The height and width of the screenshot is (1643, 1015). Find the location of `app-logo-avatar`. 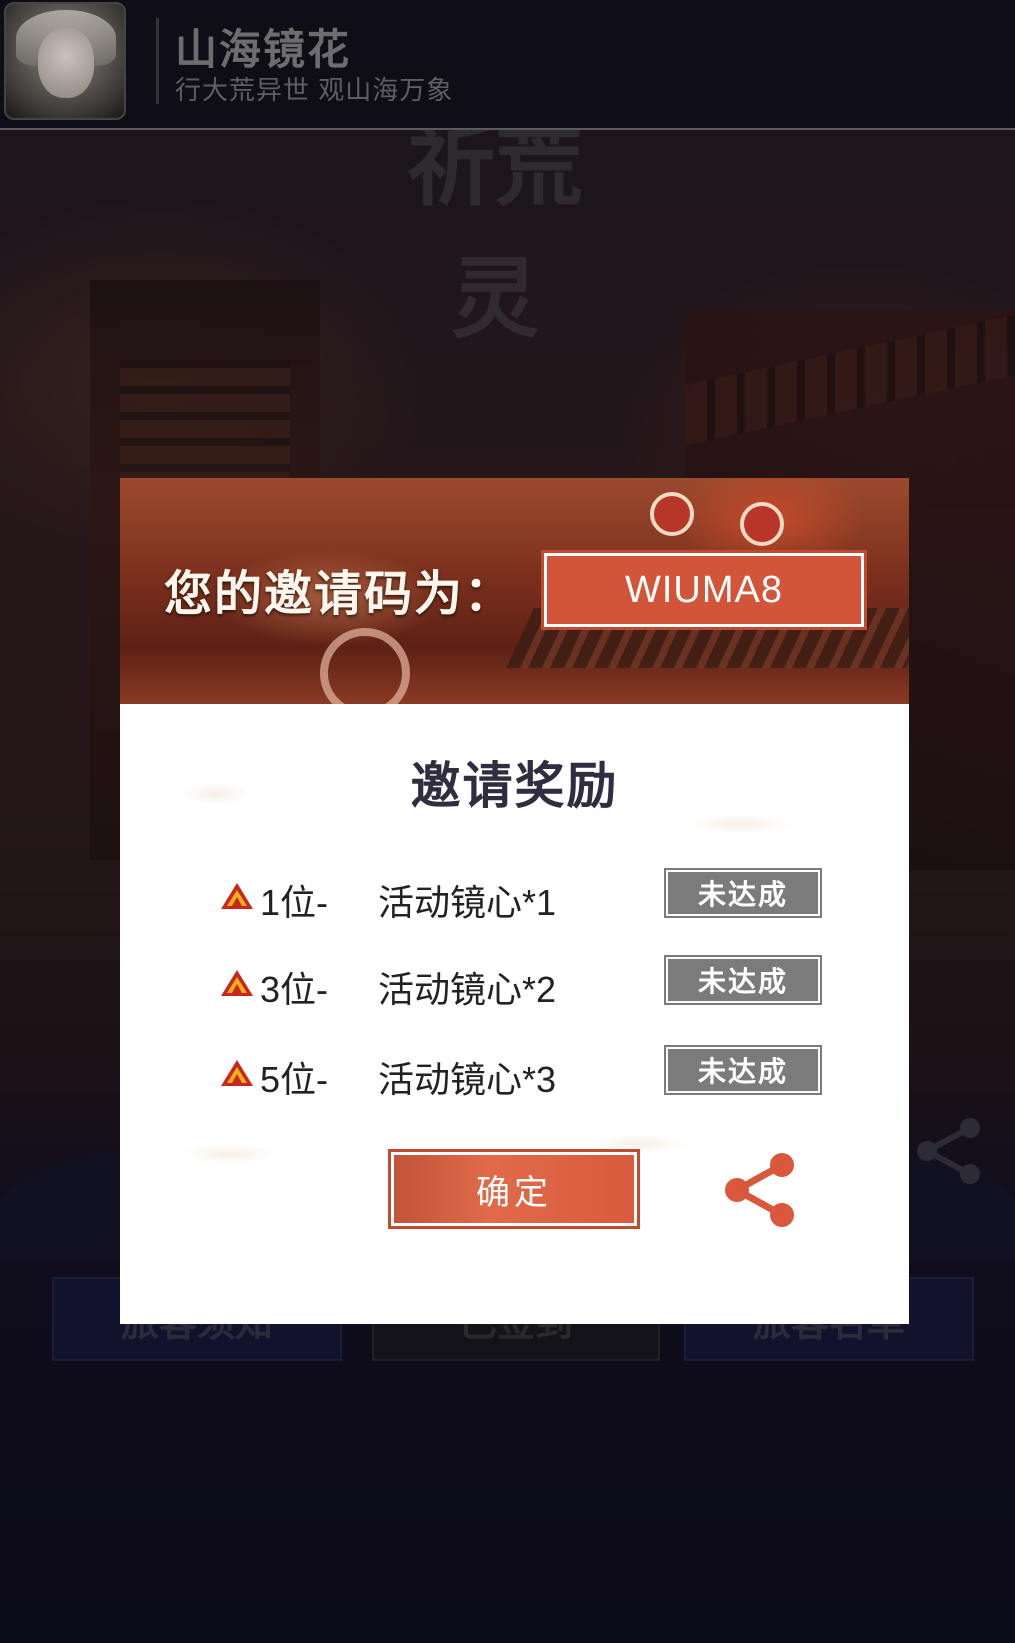

app-logo-avatar is located at coordinates (65, 61).